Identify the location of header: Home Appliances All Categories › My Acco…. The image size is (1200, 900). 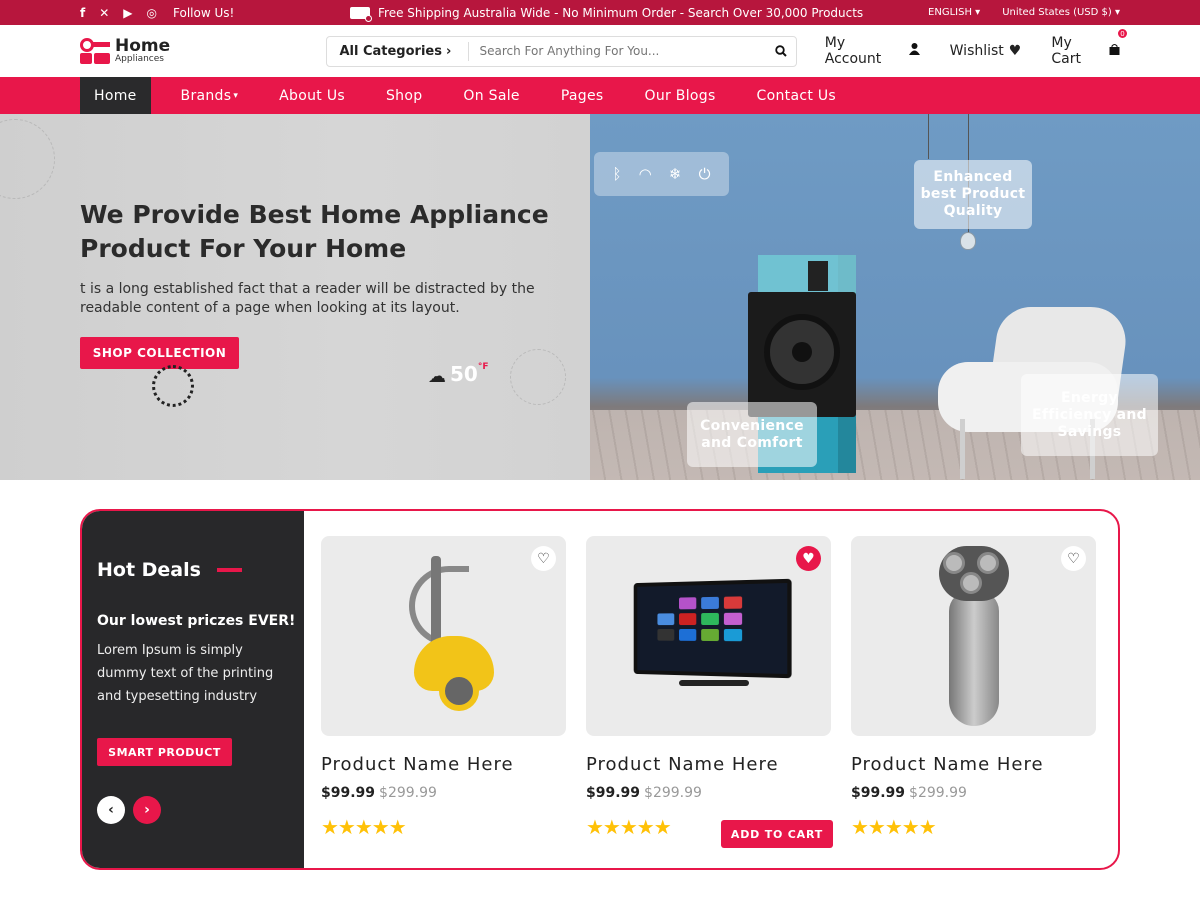
(600, 51).